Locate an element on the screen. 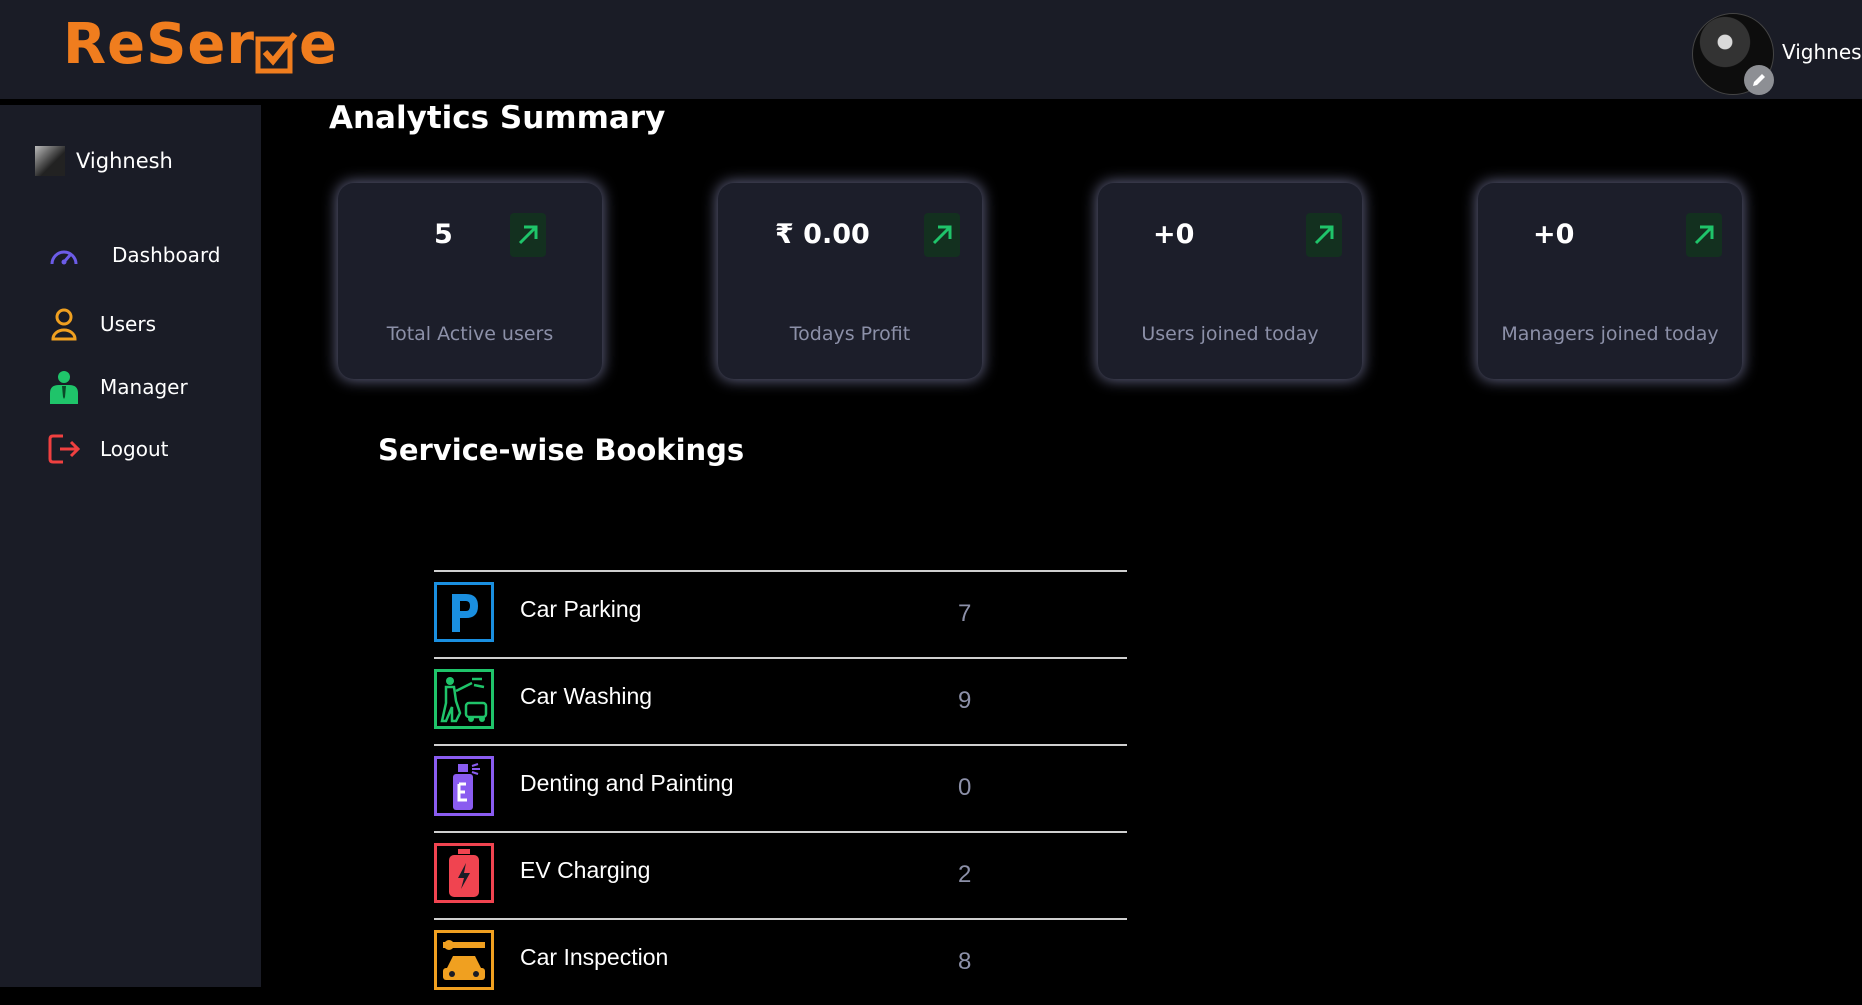  page-title: Analytics Summary is located at coordinates (497, 118).